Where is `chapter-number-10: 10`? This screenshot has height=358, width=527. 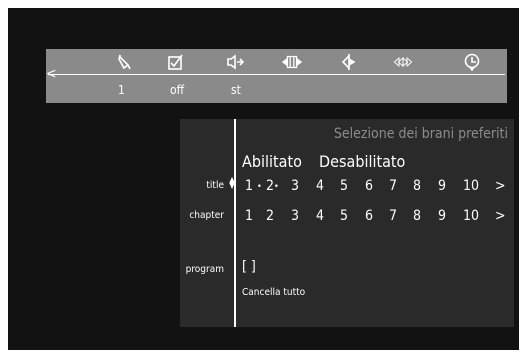 chapter-number-10: 10 is located at coordinates (471, 216).